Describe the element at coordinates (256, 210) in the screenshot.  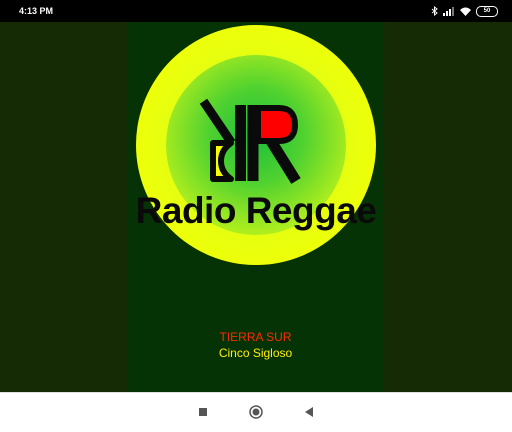
I see `logo-text: Radio Reggae` at that location.